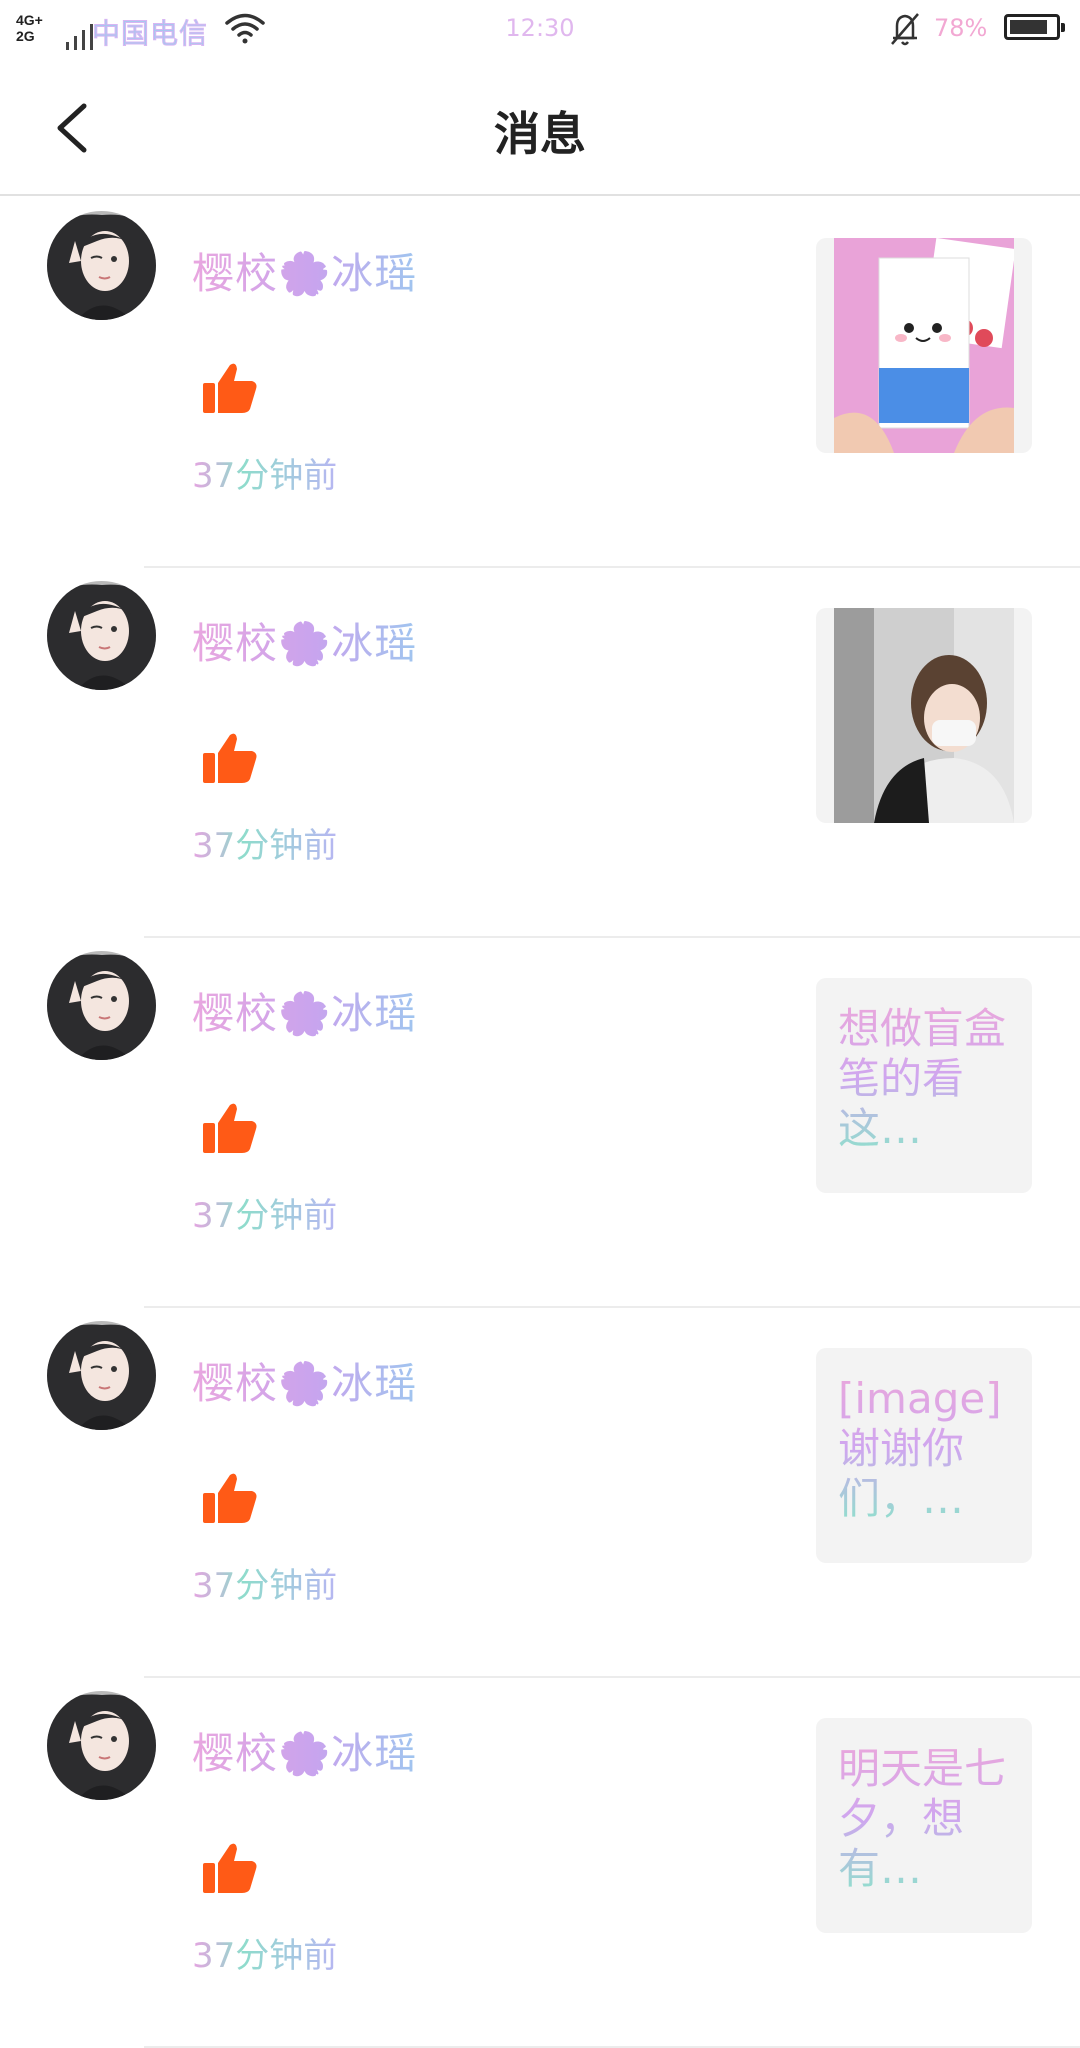  Describe the element at coordinates (540, 31) in the screenshot. I see `status-bar: 4G+ 2G 中国电信 12:30 78%` at that location.